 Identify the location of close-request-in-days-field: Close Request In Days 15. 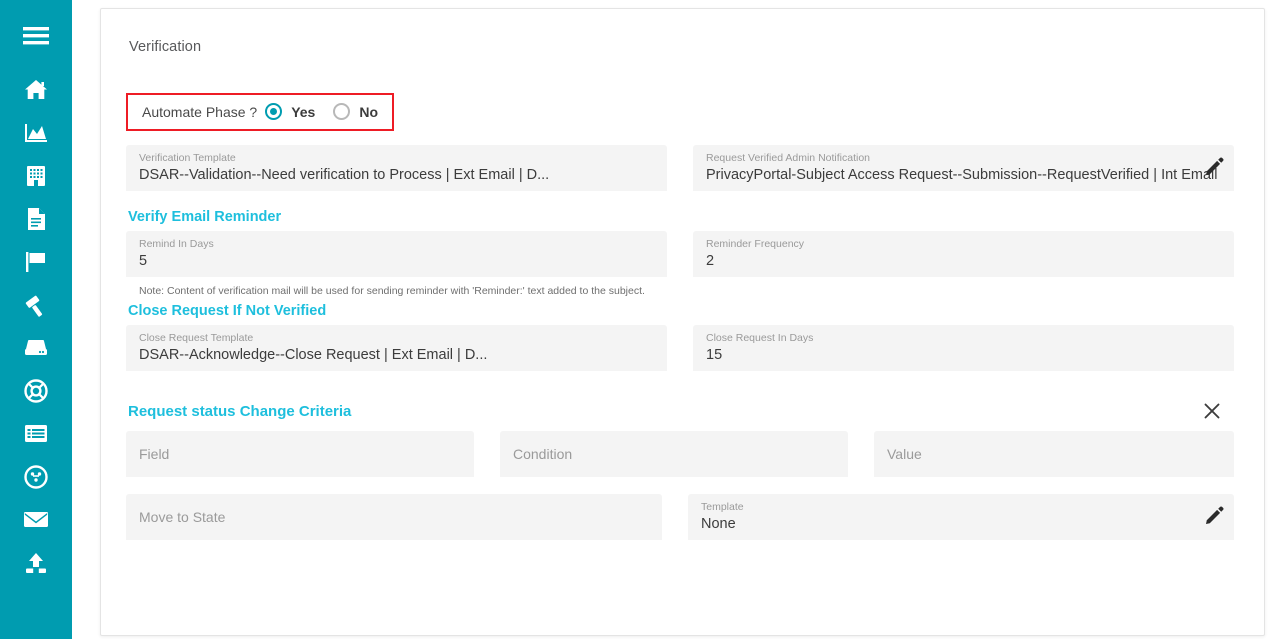
(963, 348).